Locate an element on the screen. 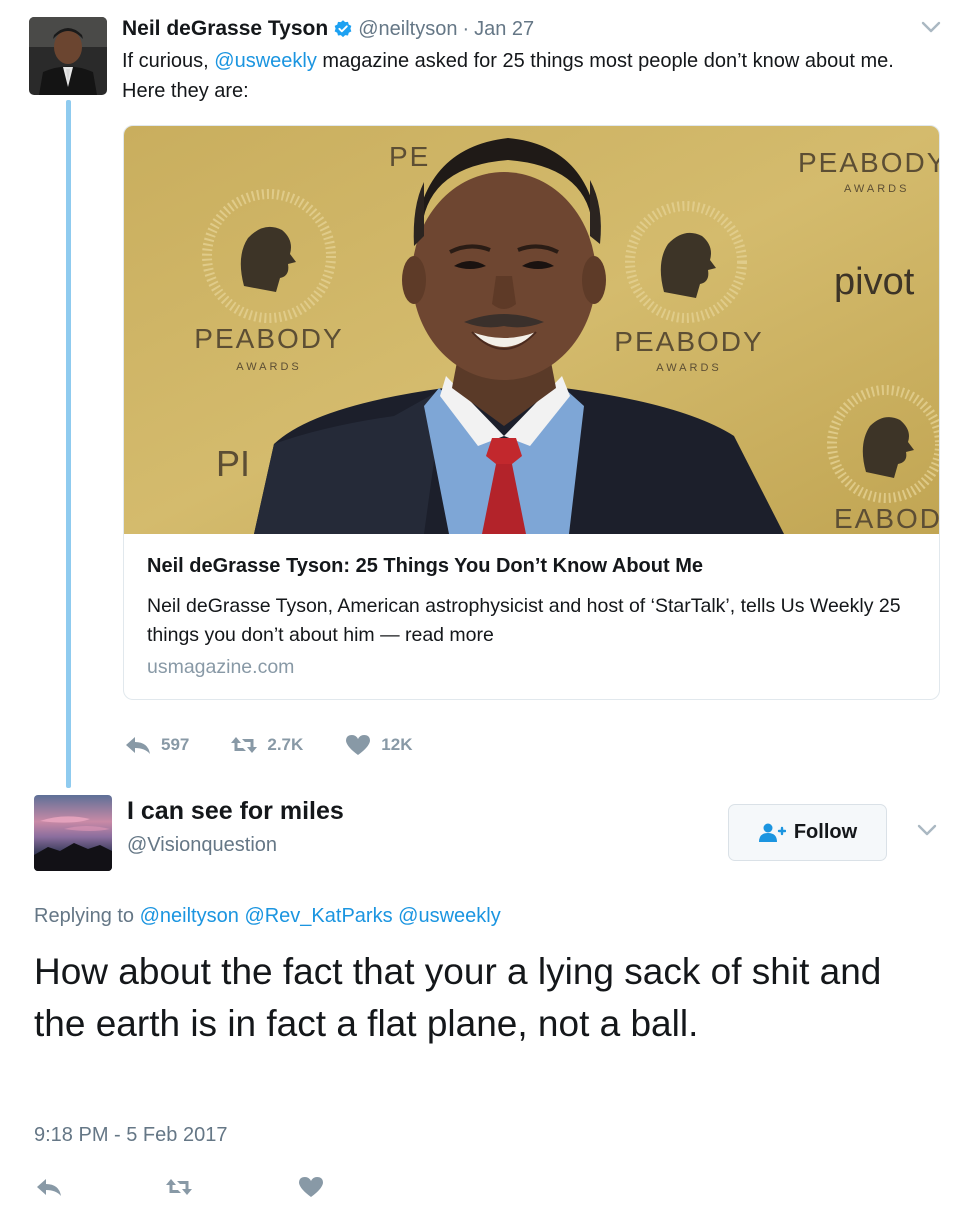 This screenshot has height=1217, width=980. display-name: I can see for miles is located at coordinates (235, 811).